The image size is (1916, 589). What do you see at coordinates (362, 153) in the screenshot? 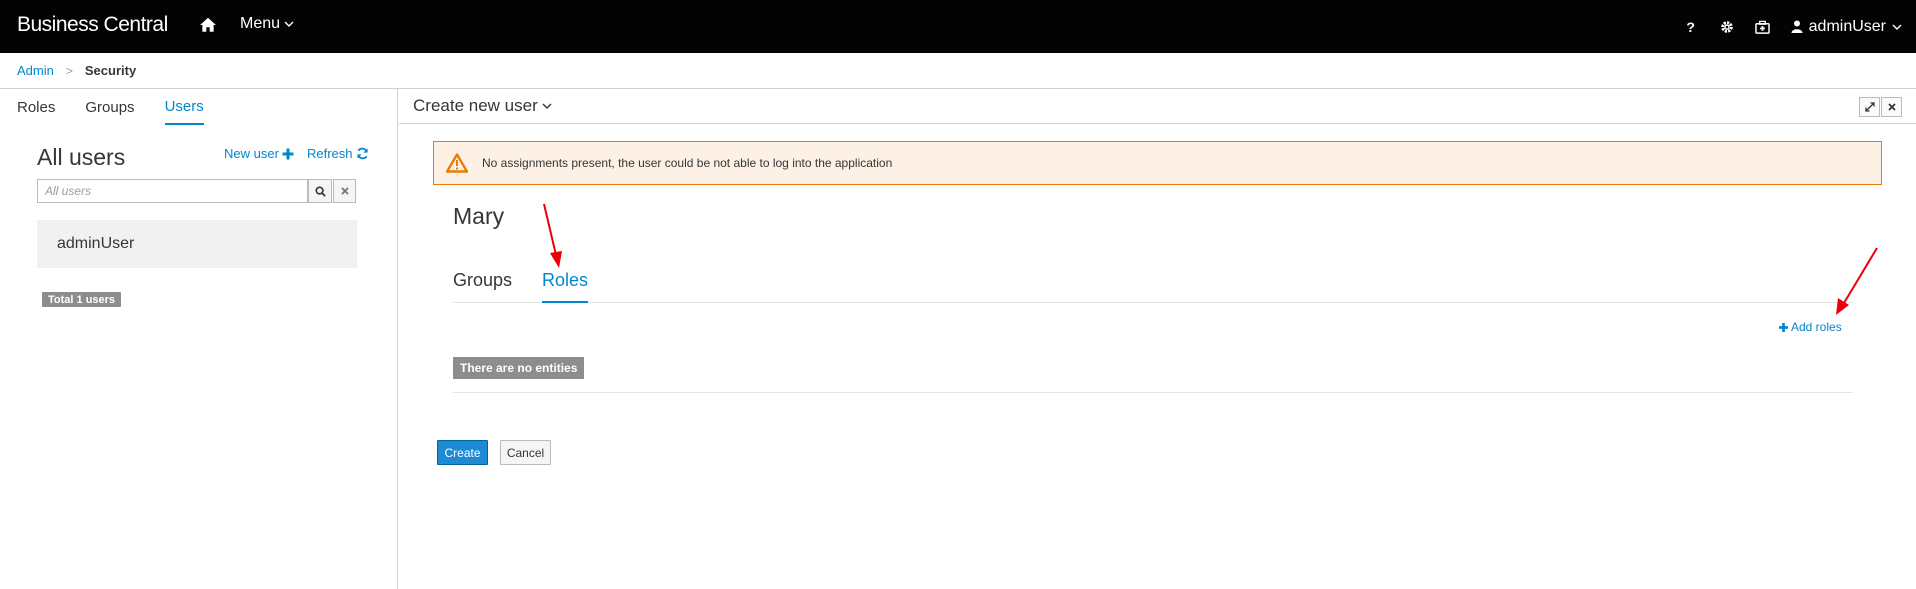
I see `refresh-icon` at bounding box center [362, 153].